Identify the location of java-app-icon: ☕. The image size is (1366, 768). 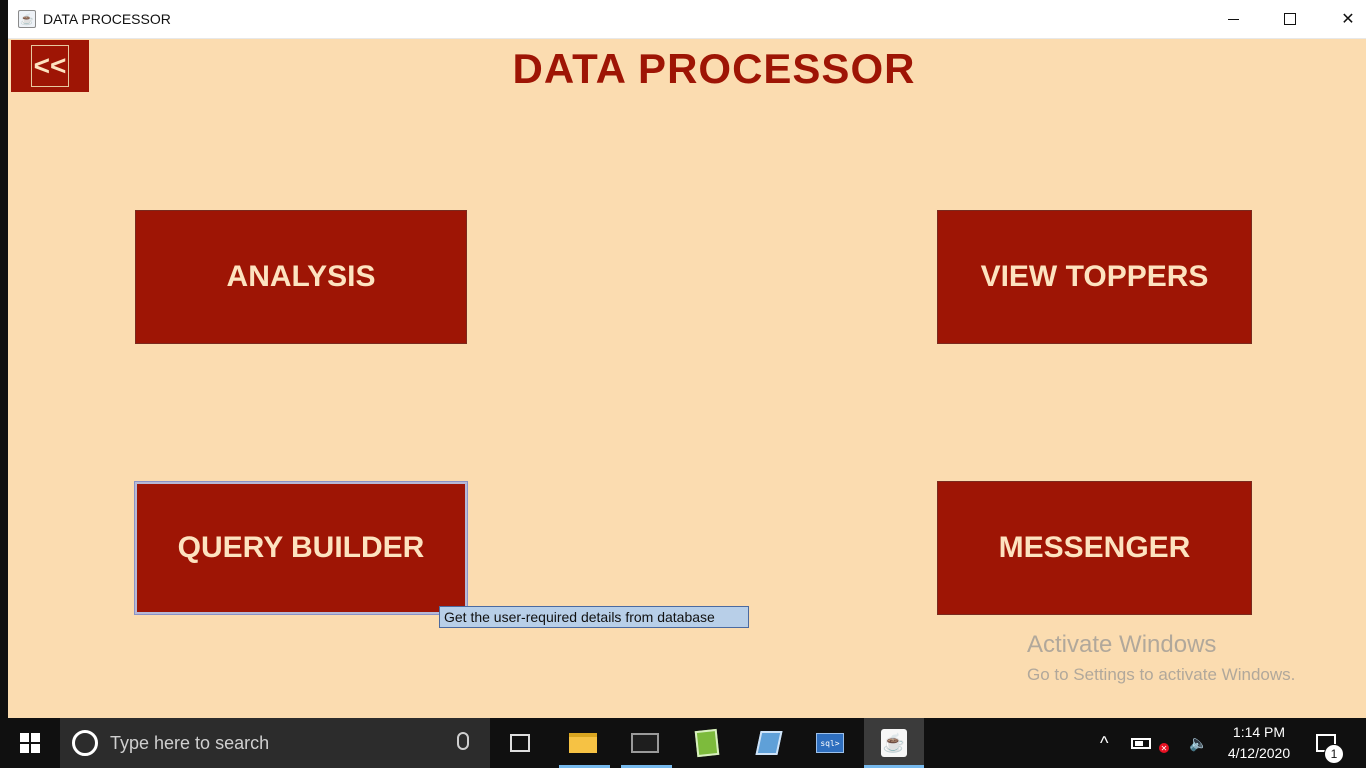
(27, 19).